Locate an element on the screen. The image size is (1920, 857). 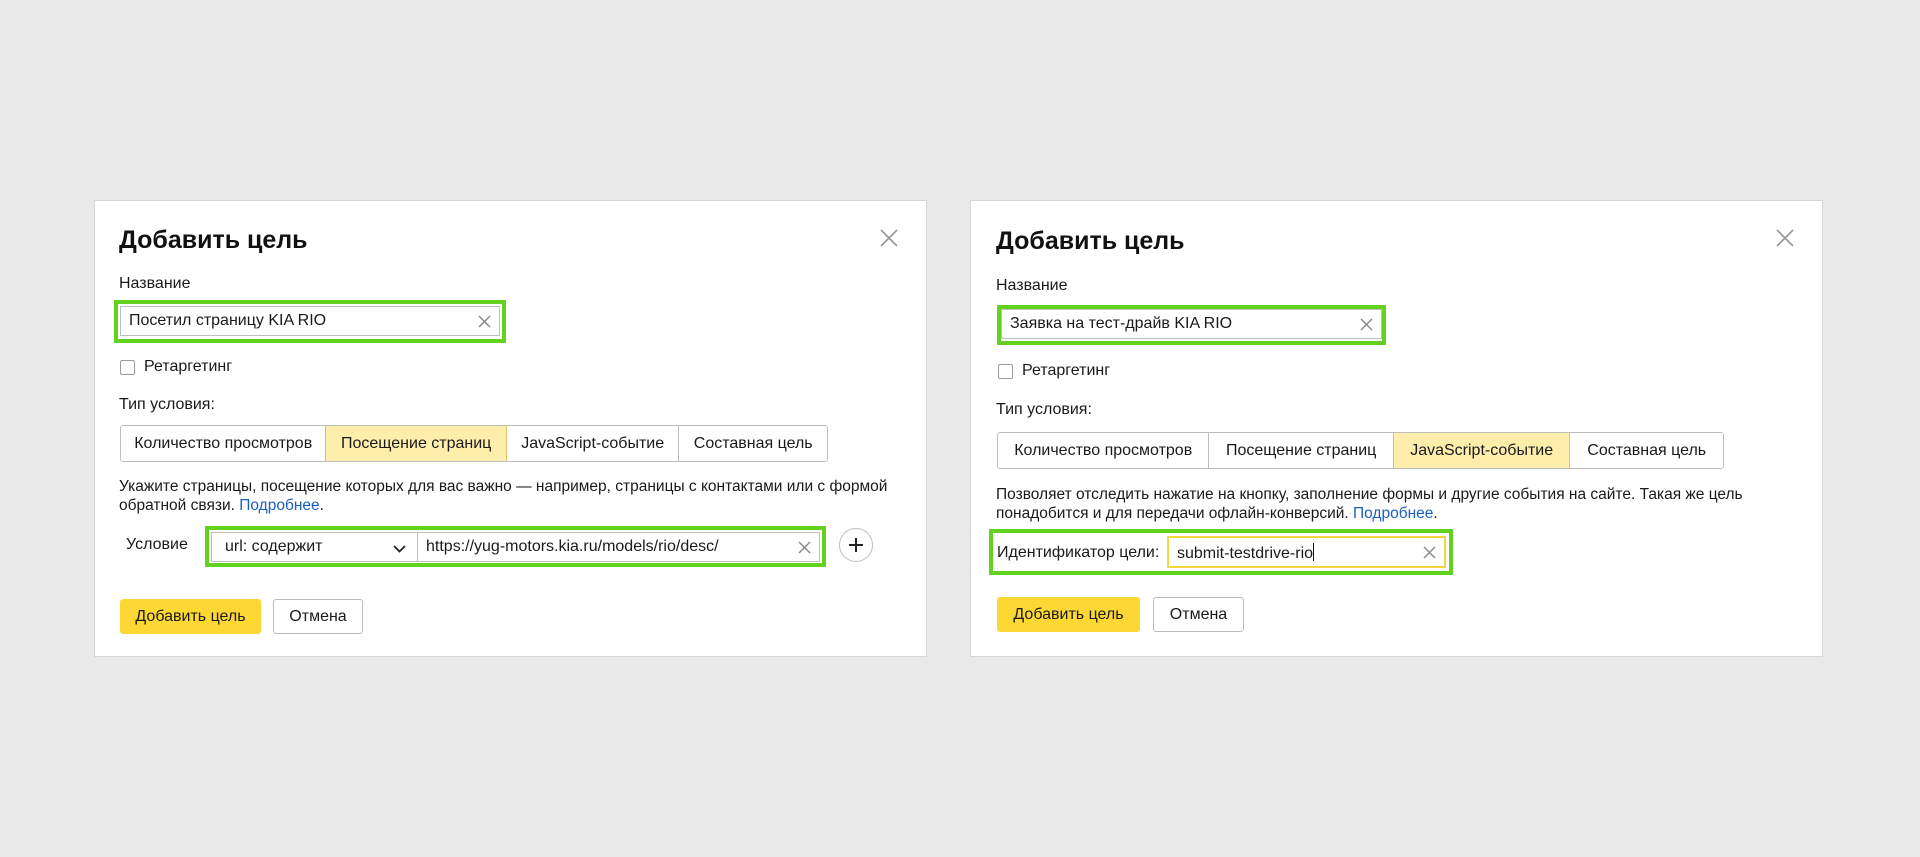
condition-operator-select: url: содержит is located at coordinates (314, 547).